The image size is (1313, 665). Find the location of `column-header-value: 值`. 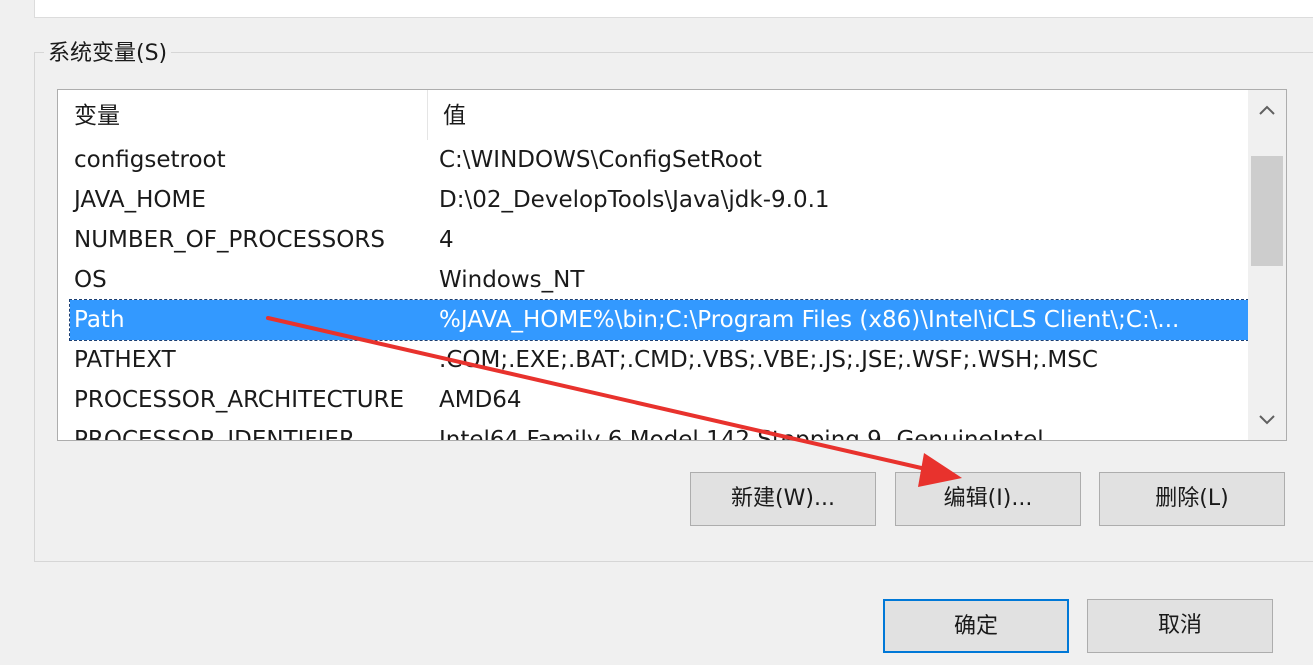

column-header-value: 值 is located at coordinates (837, 115).